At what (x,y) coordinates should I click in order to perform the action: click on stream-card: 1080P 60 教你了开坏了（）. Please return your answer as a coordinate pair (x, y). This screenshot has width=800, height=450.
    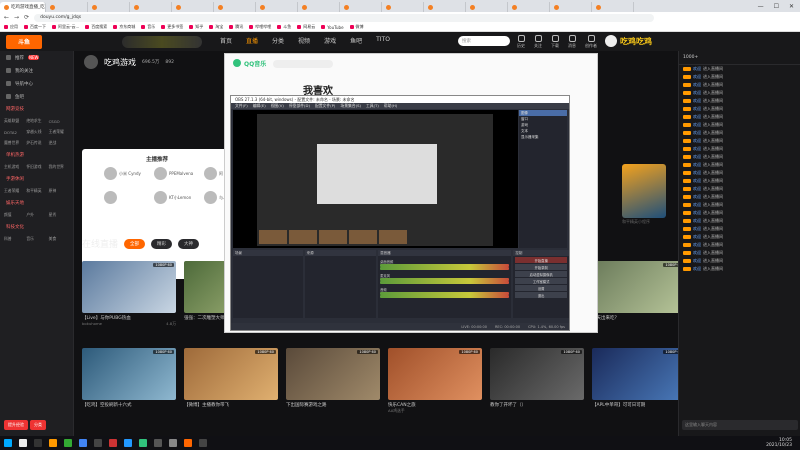
    Looking at the image, I should click on (537, 378).